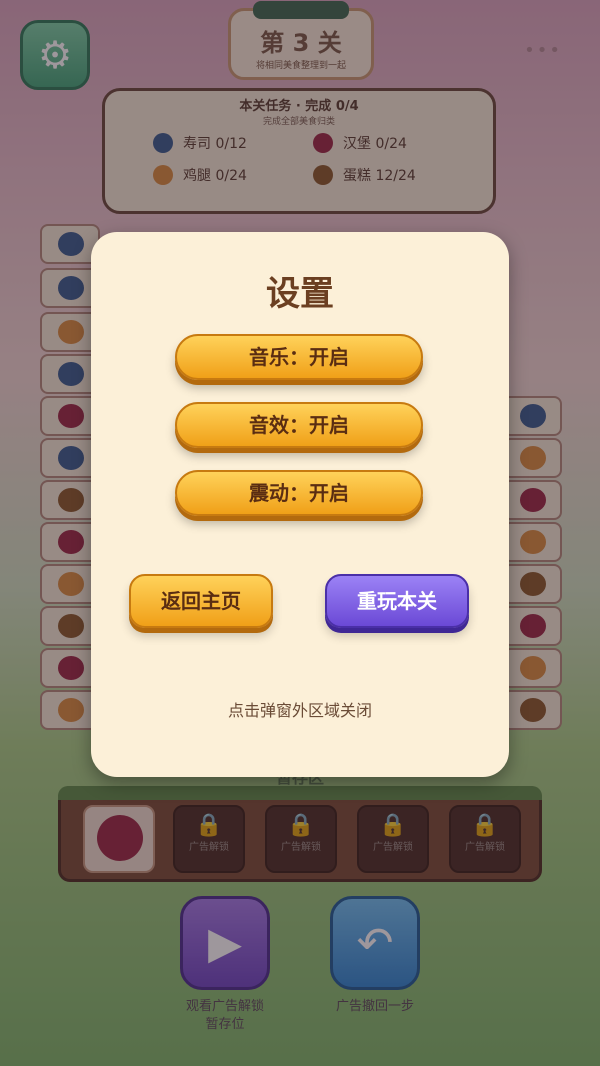  Describe the element at coordinates (299, 425) in the screenshot. I see `sfx-toggle-button: 音效：开启` at that location.